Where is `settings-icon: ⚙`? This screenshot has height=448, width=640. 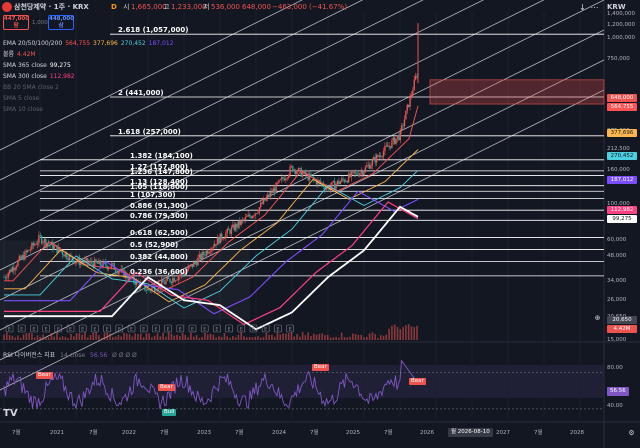 settings-icon: ⚙ is located at coordinates (631, 433).